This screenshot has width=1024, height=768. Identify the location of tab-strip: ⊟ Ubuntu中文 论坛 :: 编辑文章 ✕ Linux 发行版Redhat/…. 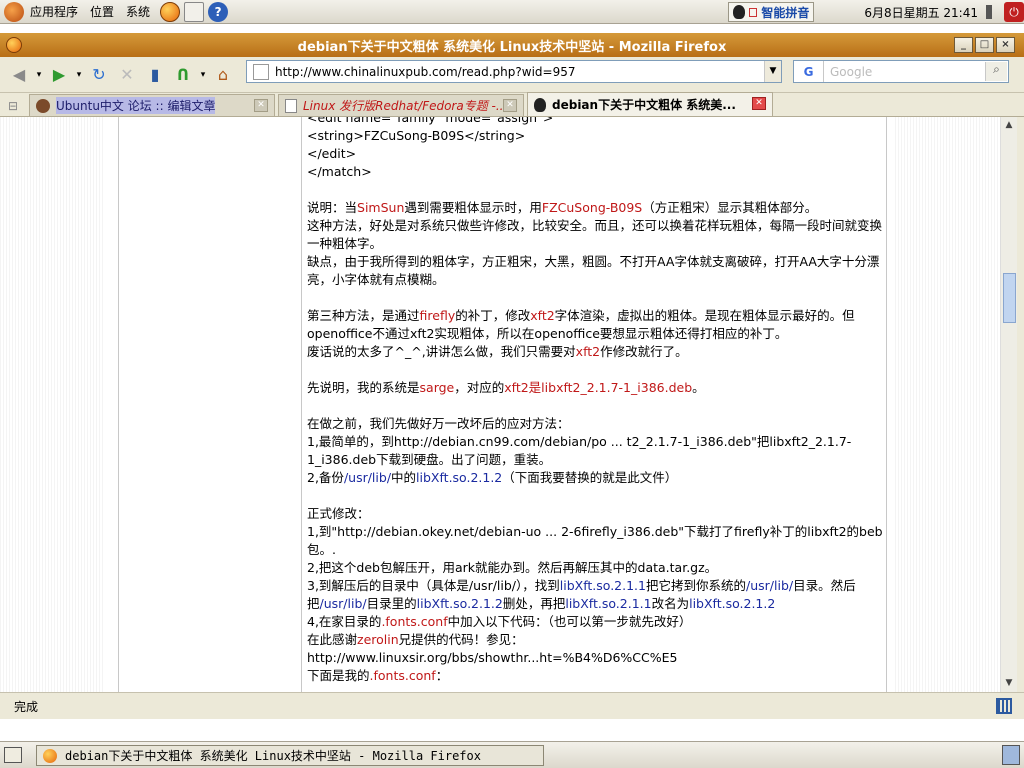
(512, 104).